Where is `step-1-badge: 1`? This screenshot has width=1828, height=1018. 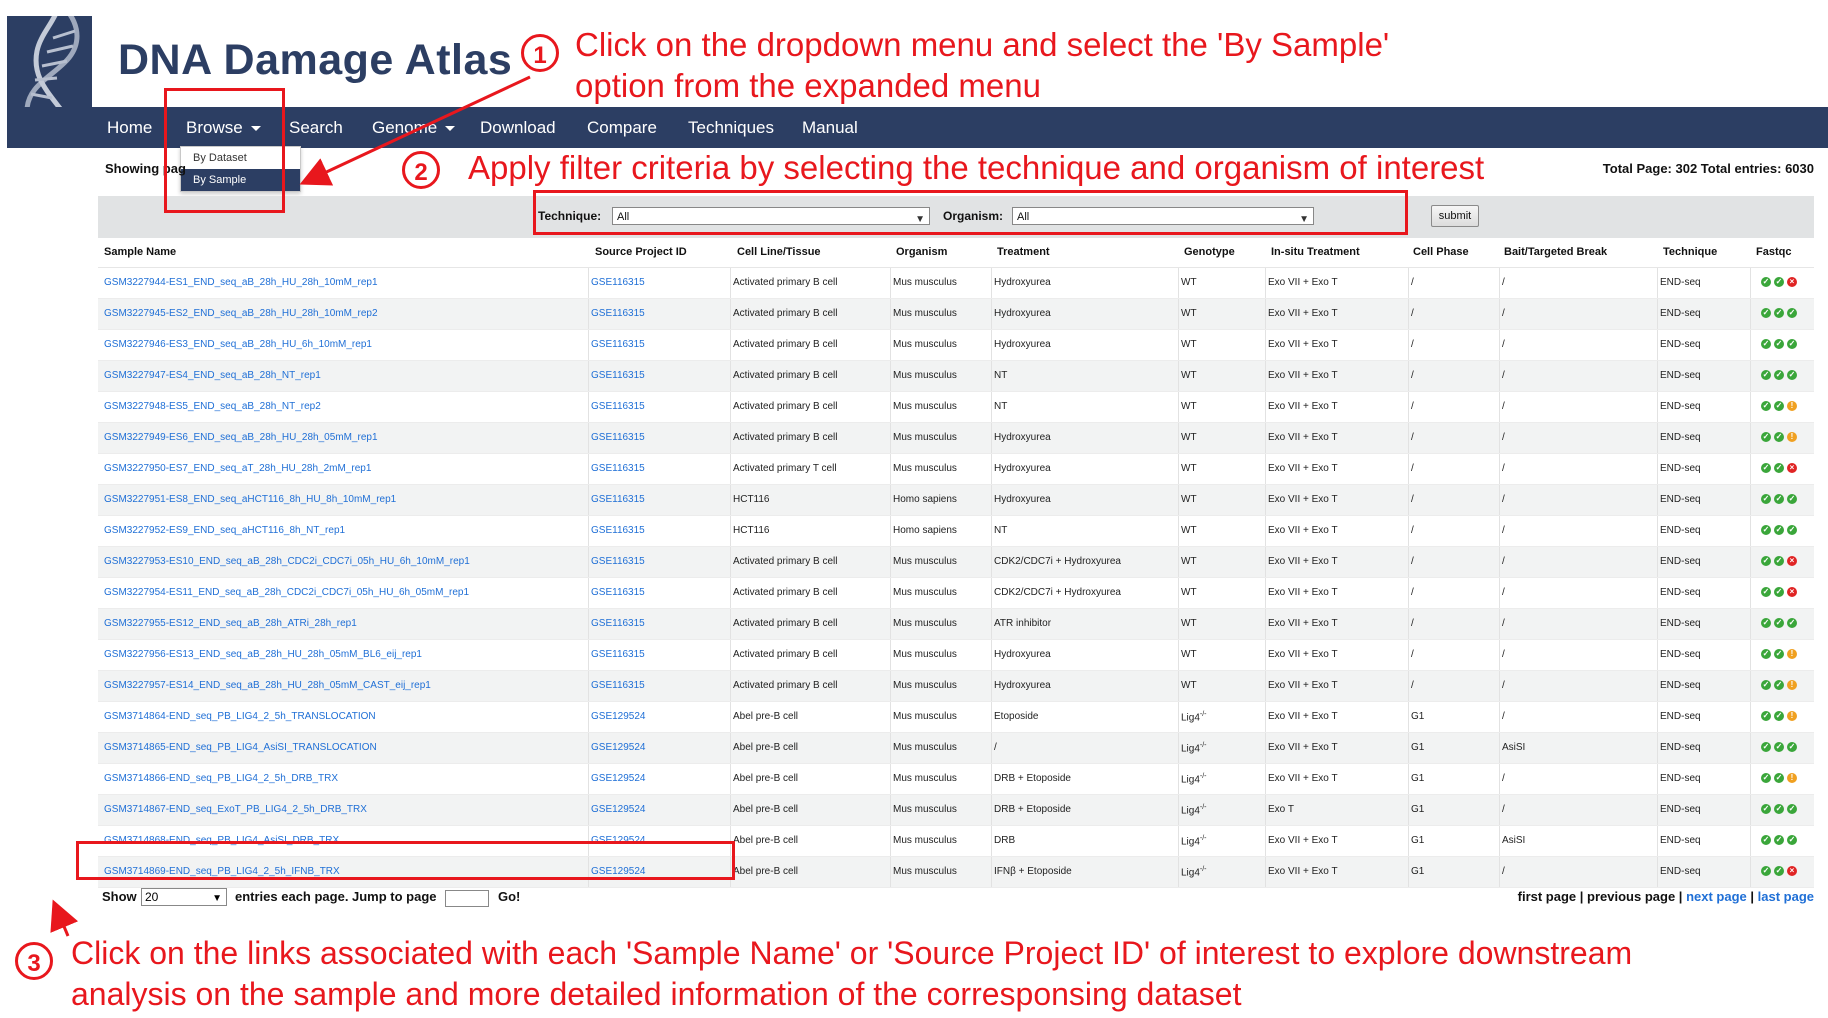 step-1-badge: 1 is located at coordinates (540, 53).